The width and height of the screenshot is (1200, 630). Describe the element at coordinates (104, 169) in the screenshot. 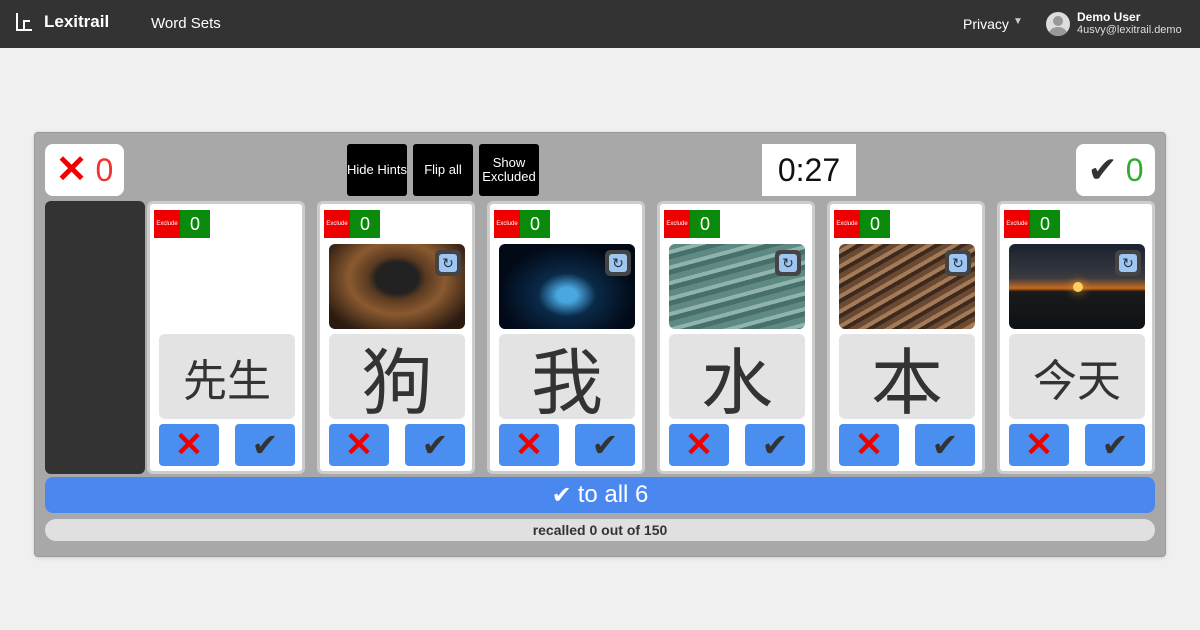

I see `wrong-count: 0` at that location.